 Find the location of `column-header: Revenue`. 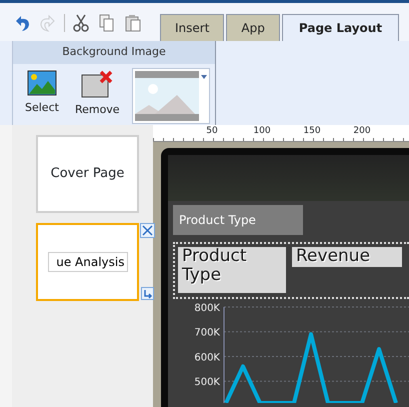

column-header: Revenue is located at coordinates (347, 257).